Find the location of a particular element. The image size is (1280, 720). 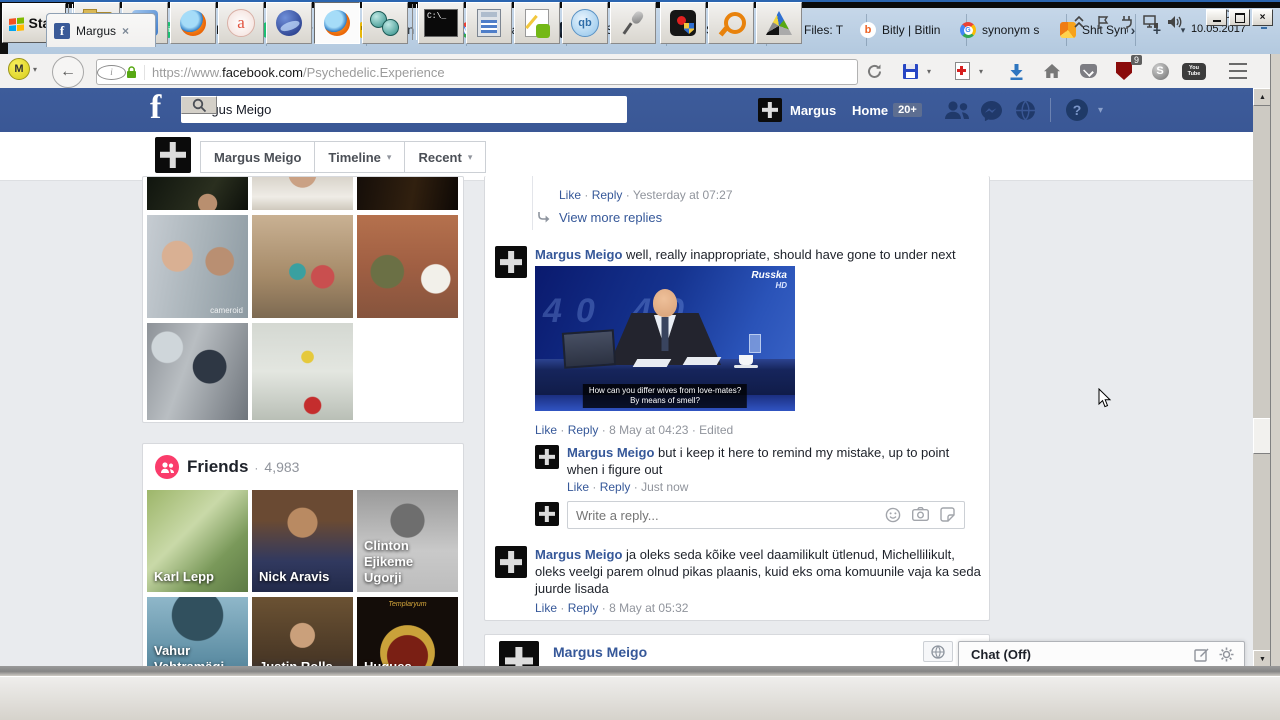

profile-avatar is located at coordinates (173, 155).